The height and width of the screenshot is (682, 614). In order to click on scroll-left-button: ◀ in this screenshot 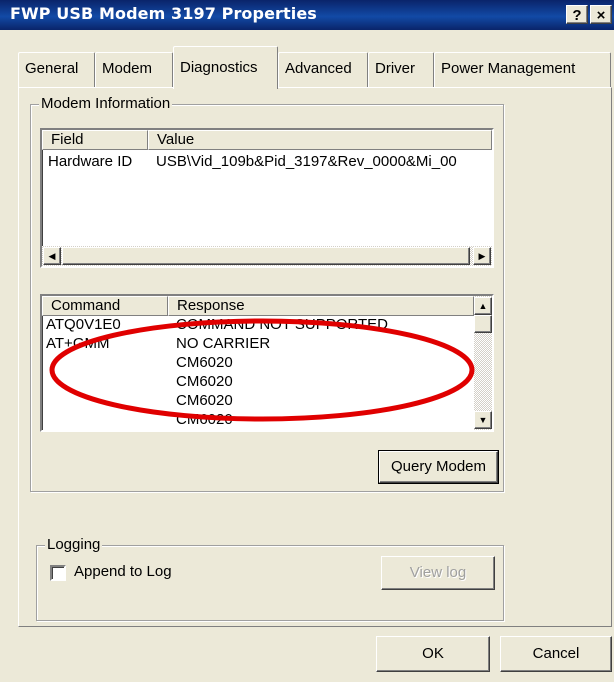, I will do `click(52, 256)`.